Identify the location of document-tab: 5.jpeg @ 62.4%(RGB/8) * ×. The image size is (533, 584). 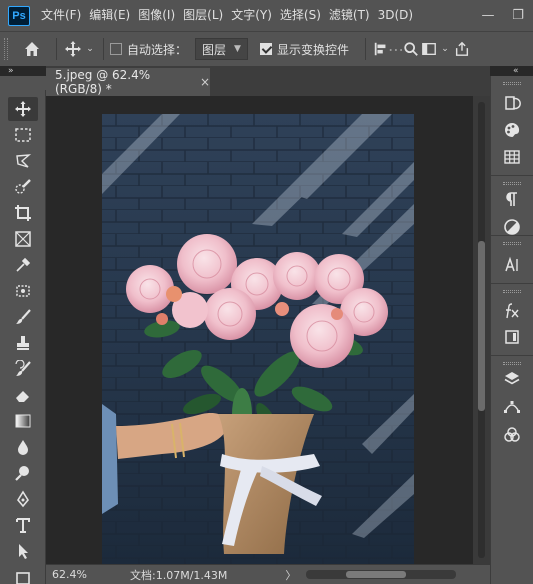
(128, 82).